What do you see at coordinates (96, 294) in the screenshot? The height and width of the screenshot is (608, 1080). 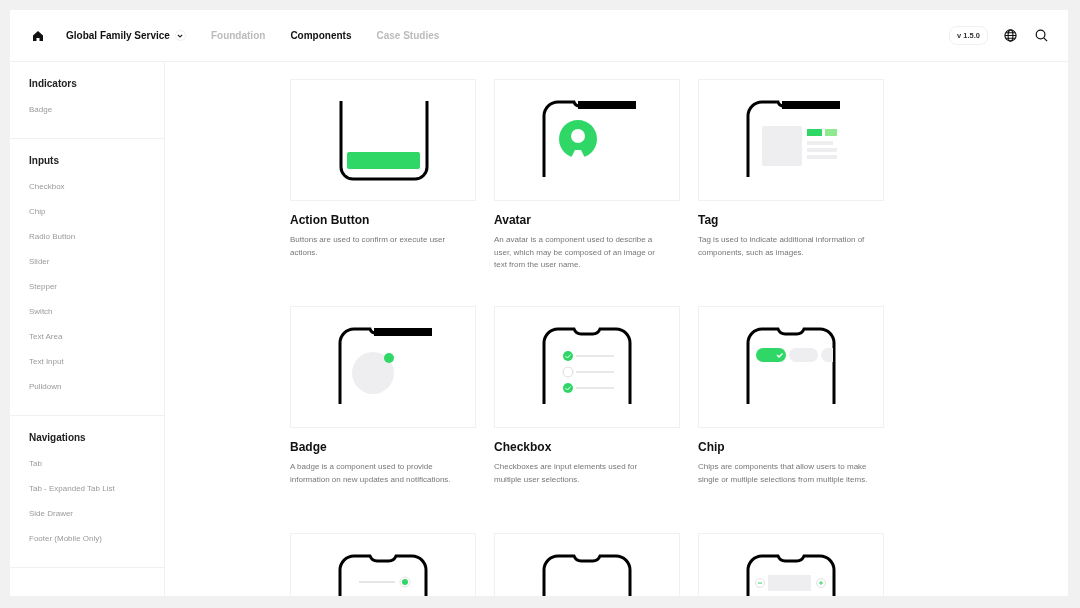 I see `sidebar-item: Stepper` at bounding box center [96, 294].